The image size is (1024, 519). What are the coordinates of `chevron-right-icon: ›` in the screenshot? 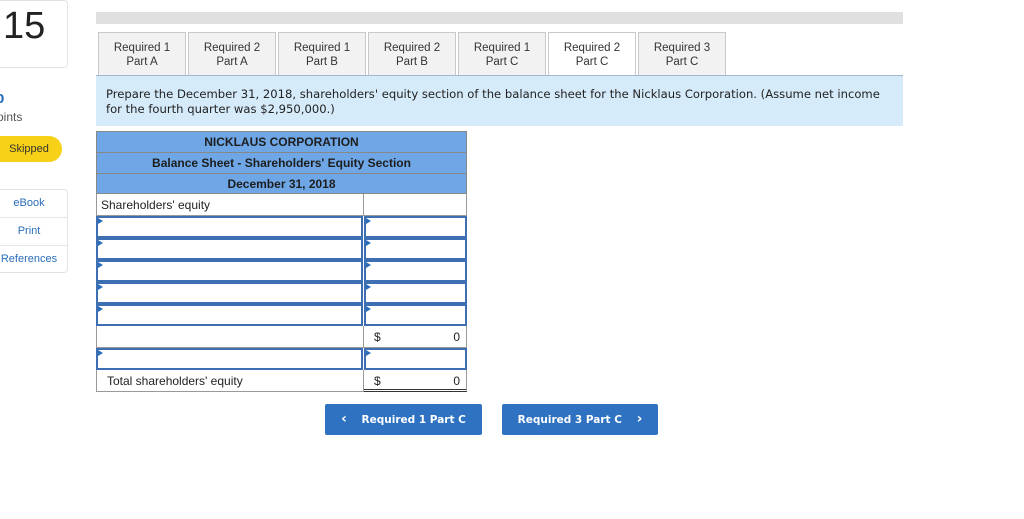 It's located at (639, 419).